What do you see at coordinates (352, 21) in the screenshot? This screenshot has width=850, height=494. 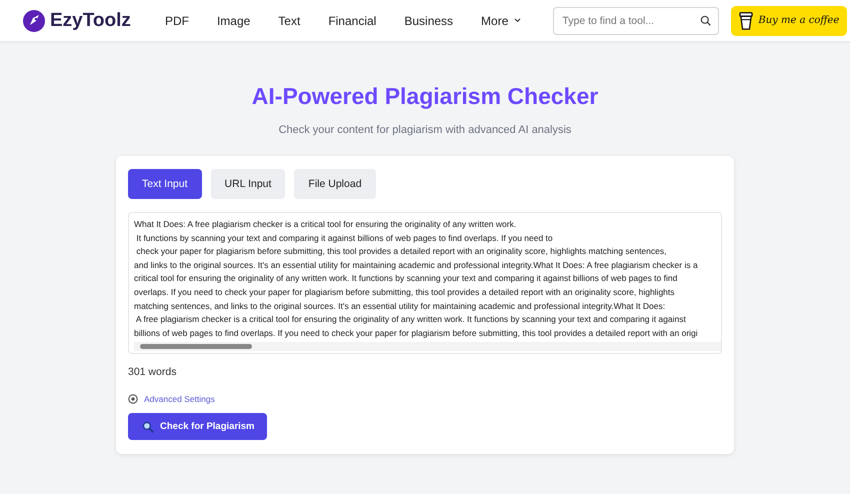 I see `nav-link: Financial` at bounding box center [352, 21].